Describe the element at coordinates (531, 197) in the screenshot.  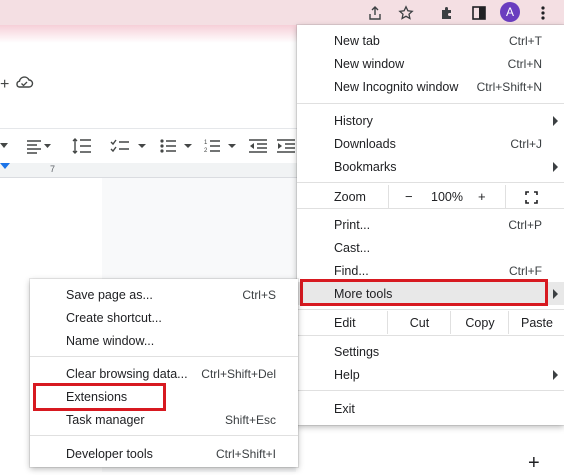
I see `fullscreen-icon` at that location.